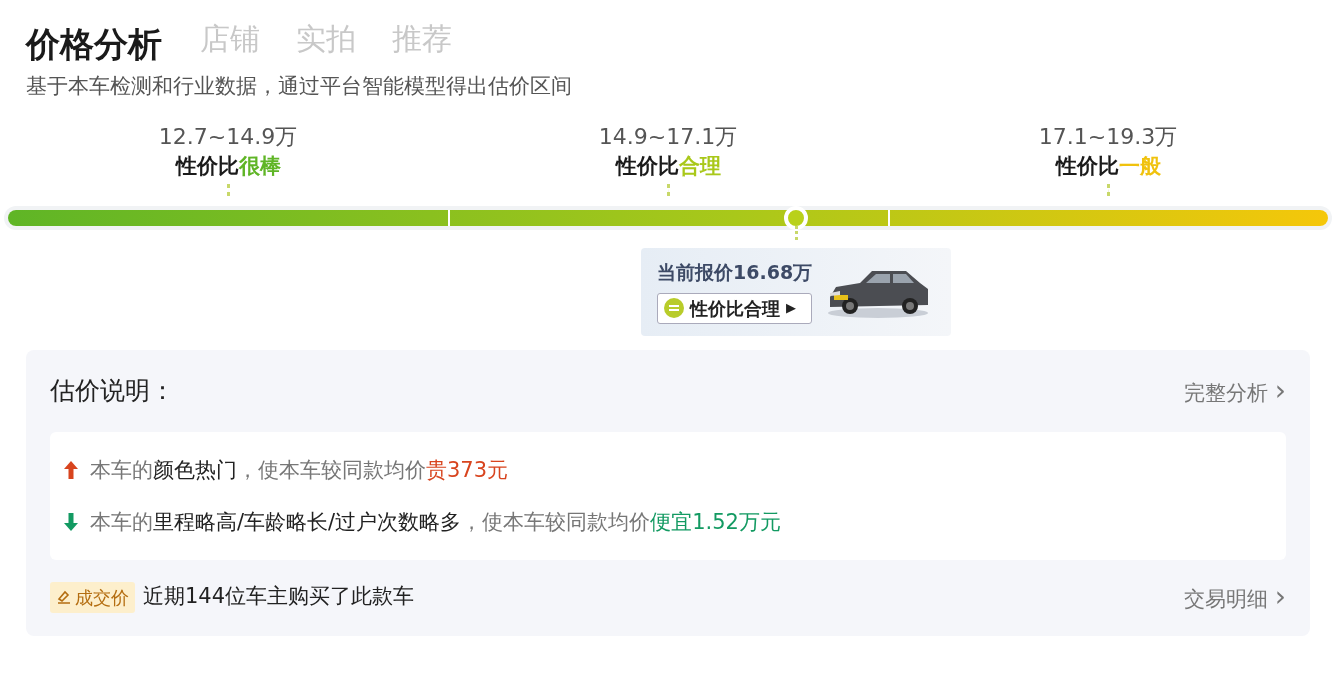 The image size is (1336, 674). I want to click on deal-details-link: 交易明细 ›, so click(1235, 597).